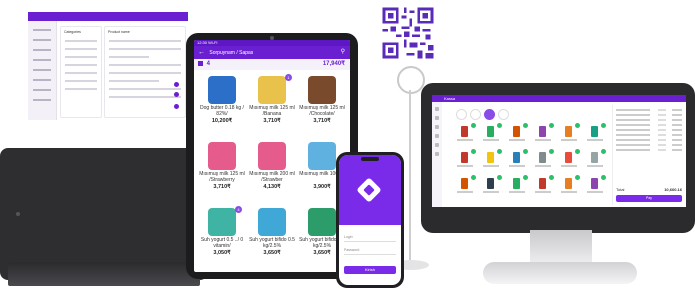 The width and height of the screenshot is (695, 291). I want to click on password-field: Password, so click(370, 251).